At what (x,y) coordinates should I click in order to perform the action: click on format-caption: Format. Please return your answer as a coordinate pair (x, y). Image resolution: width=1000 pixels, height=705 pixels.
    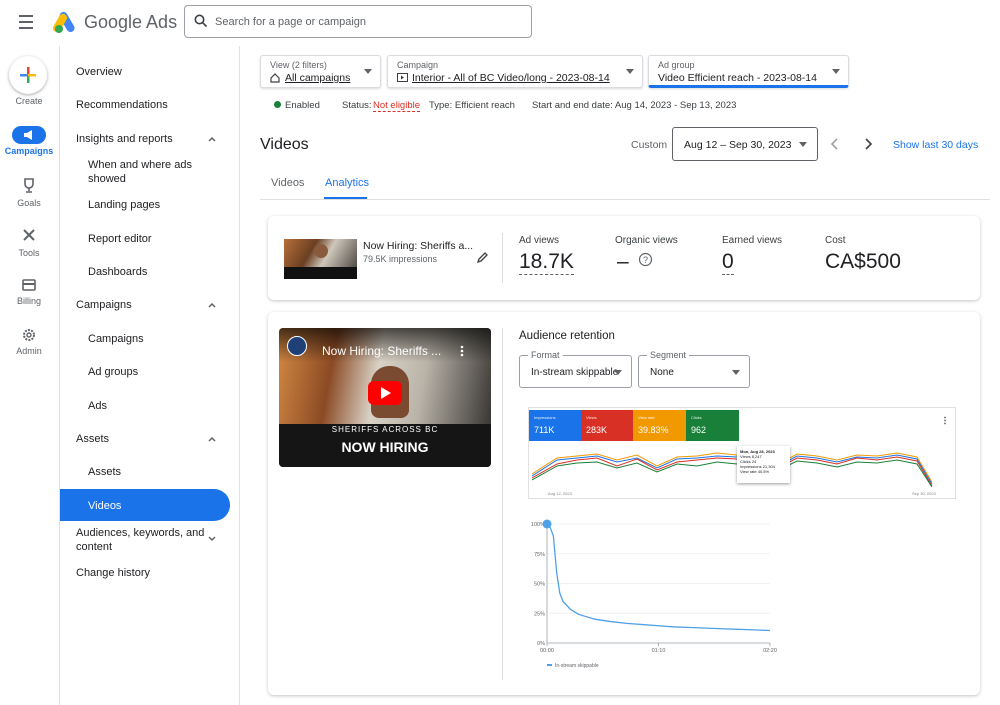
    Looking at the image, I should click on (545, 355).